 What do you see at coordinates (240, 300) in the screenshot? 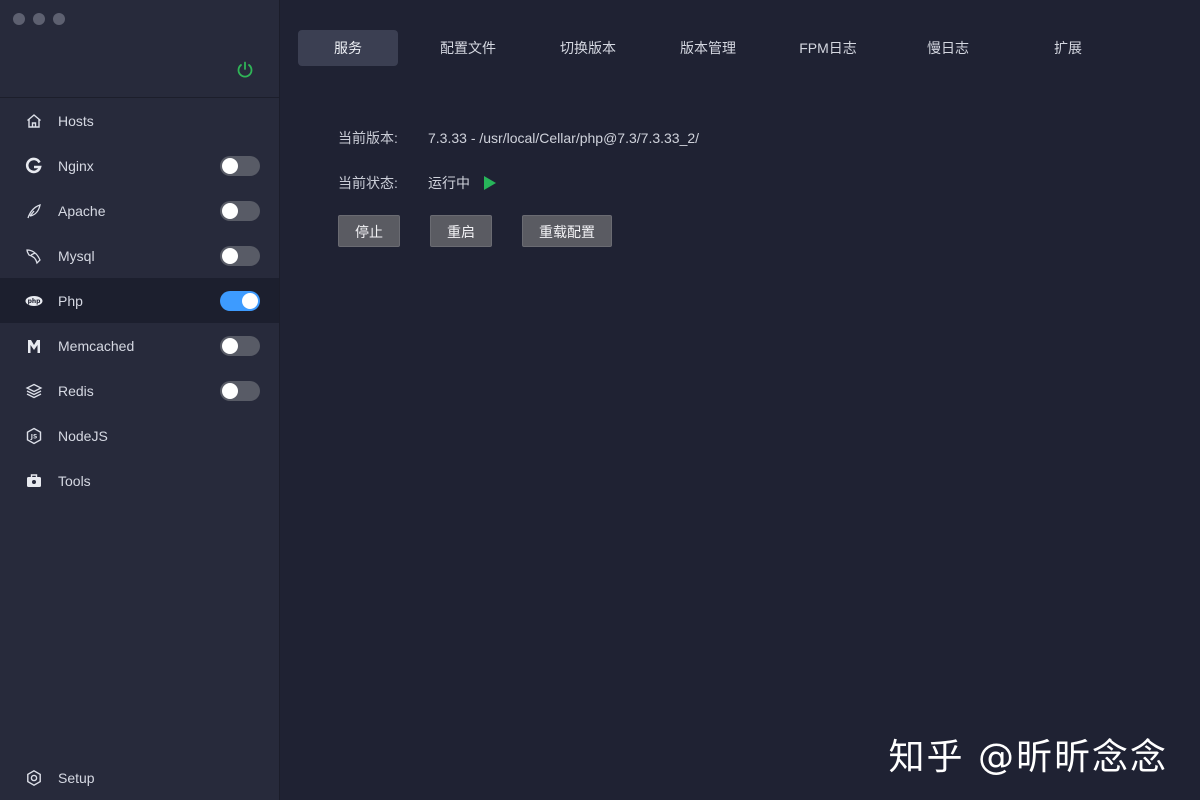
I see `php-toggle` at bounding box center [240, 300].